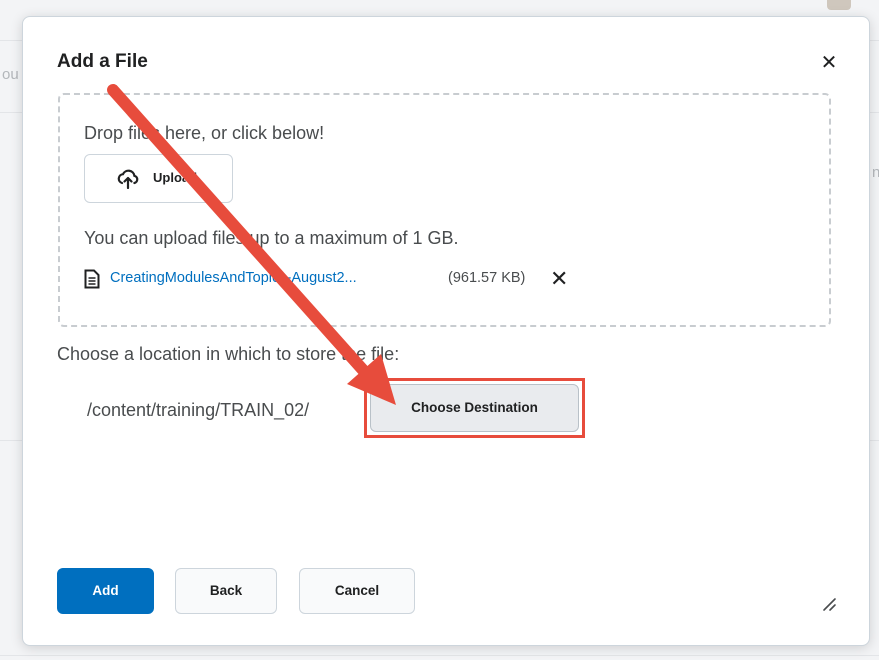  What do you see at coordinates (175, 177) in the screenshot?
I see `upload-label: Upload` at bounding box center [175, 177].